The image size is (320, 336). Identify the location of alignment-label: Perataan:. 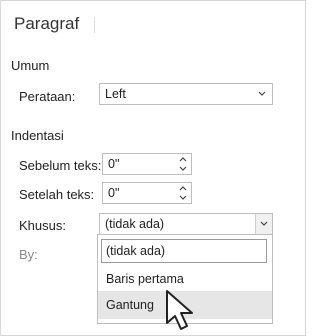
(47, 96).